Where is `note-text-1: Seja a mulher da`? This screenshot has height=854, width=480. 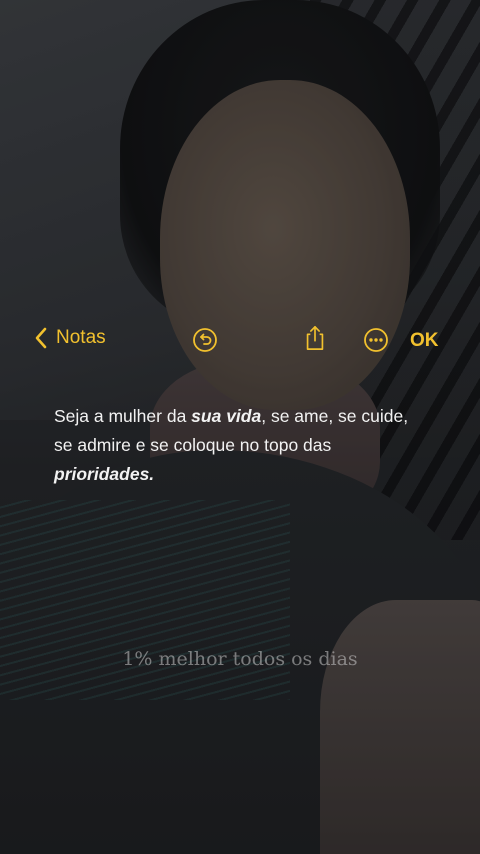
note-text-1: Seja a mulher da is located at coordinates (123, 416).